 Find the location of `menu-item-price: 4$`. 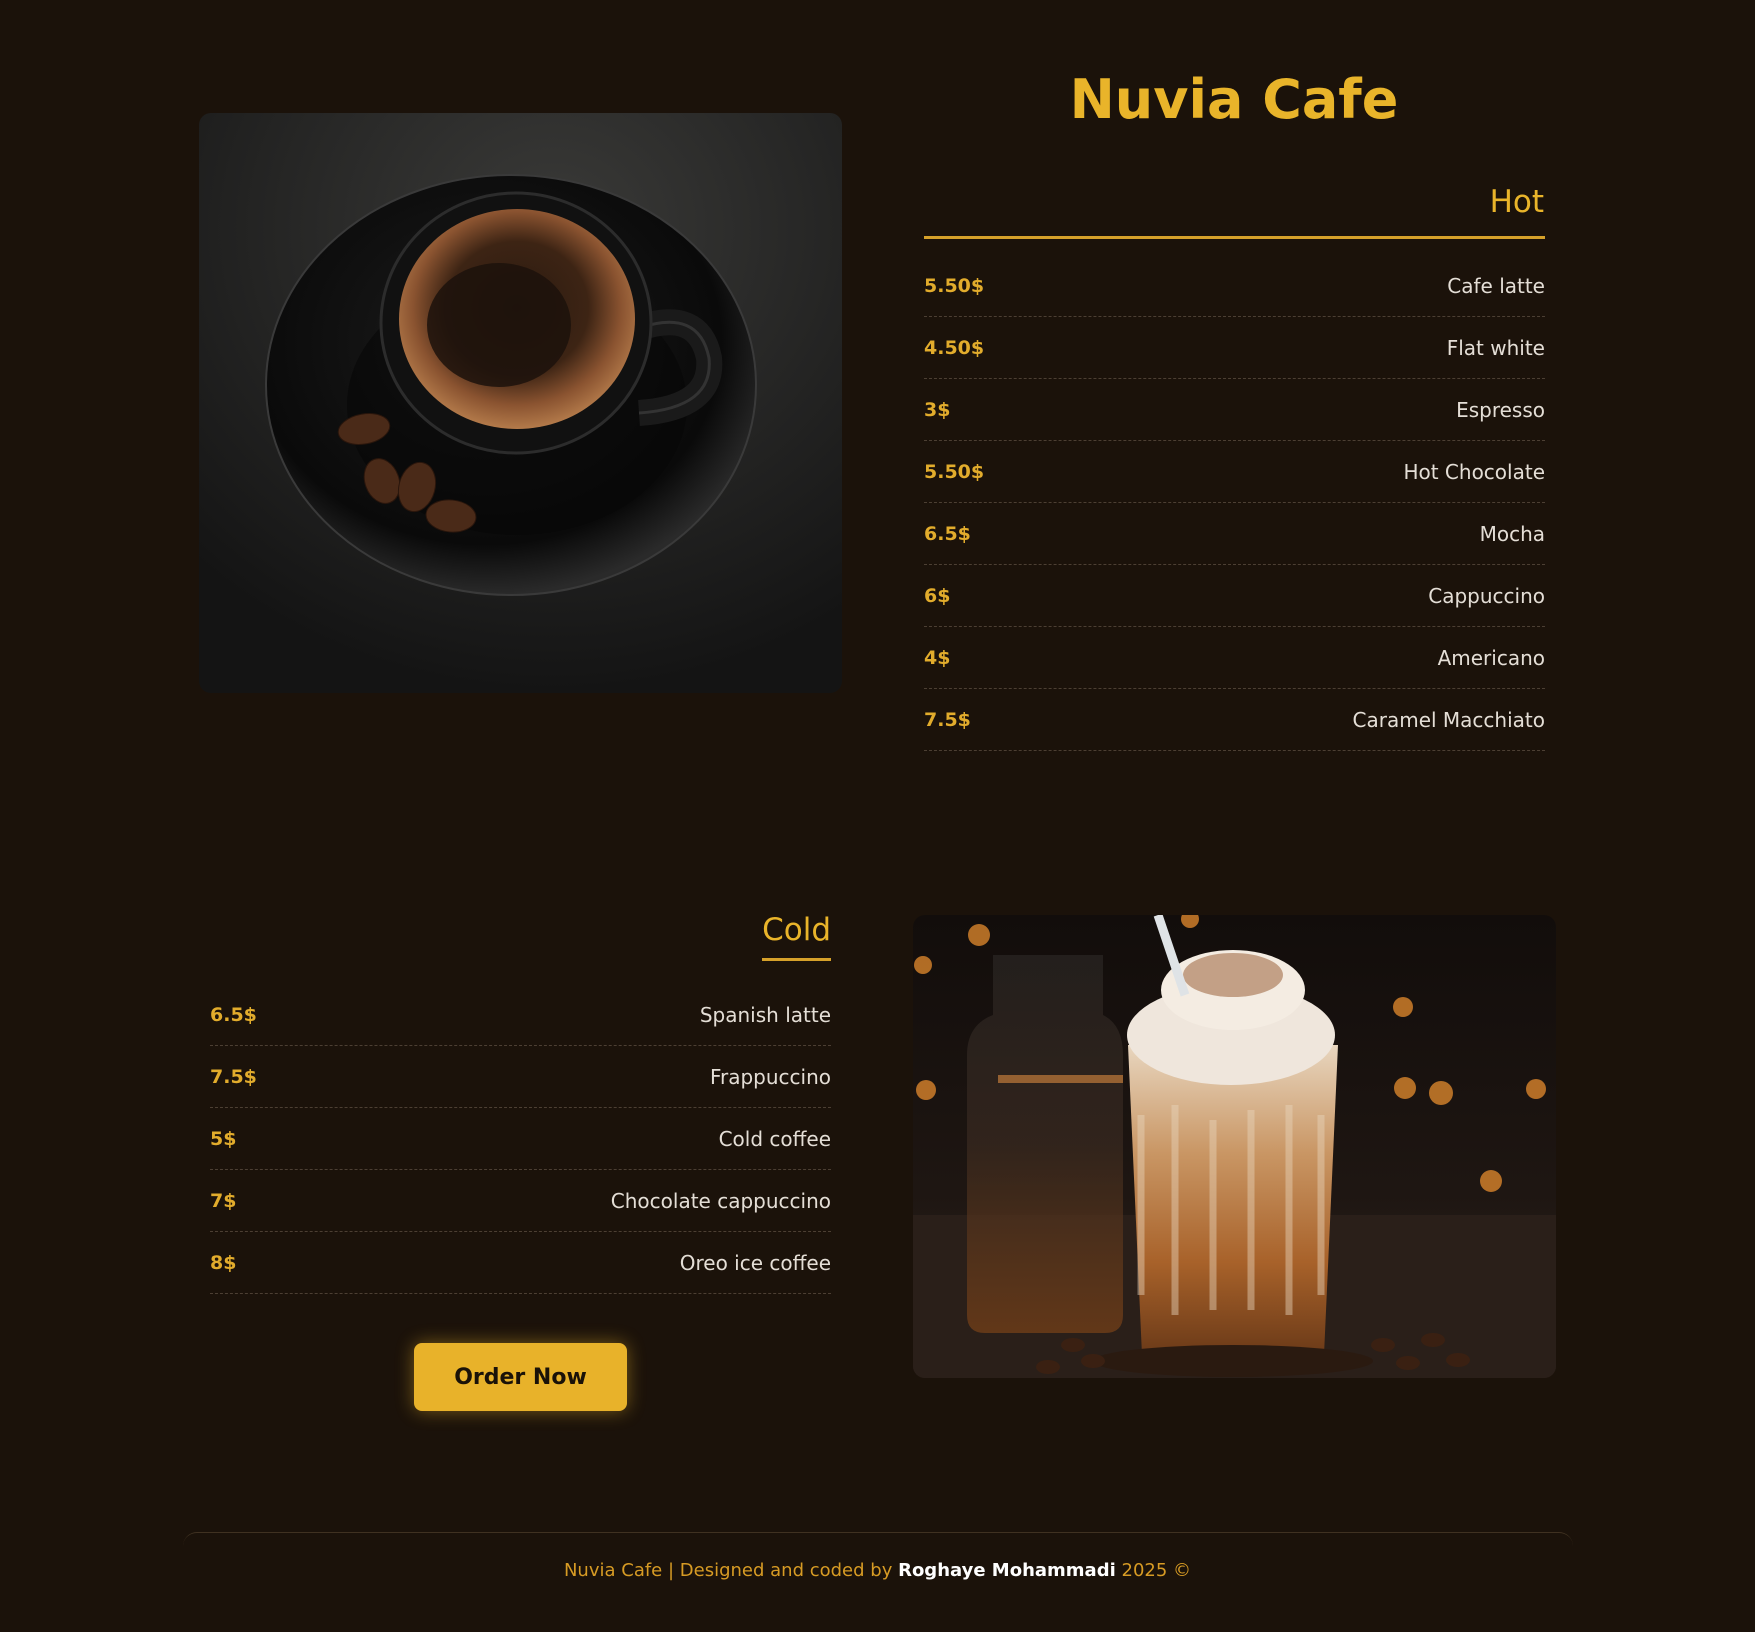

menu-item-price: 4$ is located at coordinates (937, 658).